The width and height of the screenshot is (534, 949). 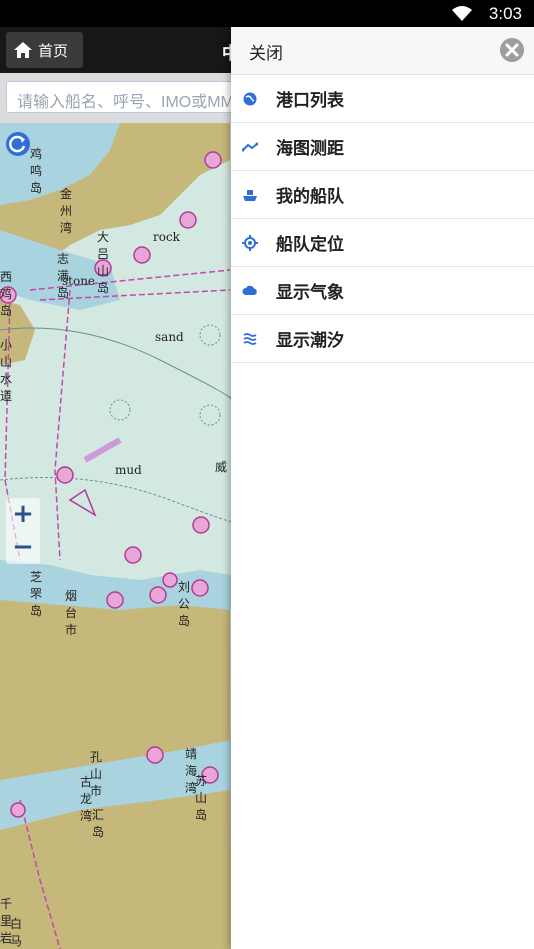 I want to click on tide-icon, so click(x=250, y=339).